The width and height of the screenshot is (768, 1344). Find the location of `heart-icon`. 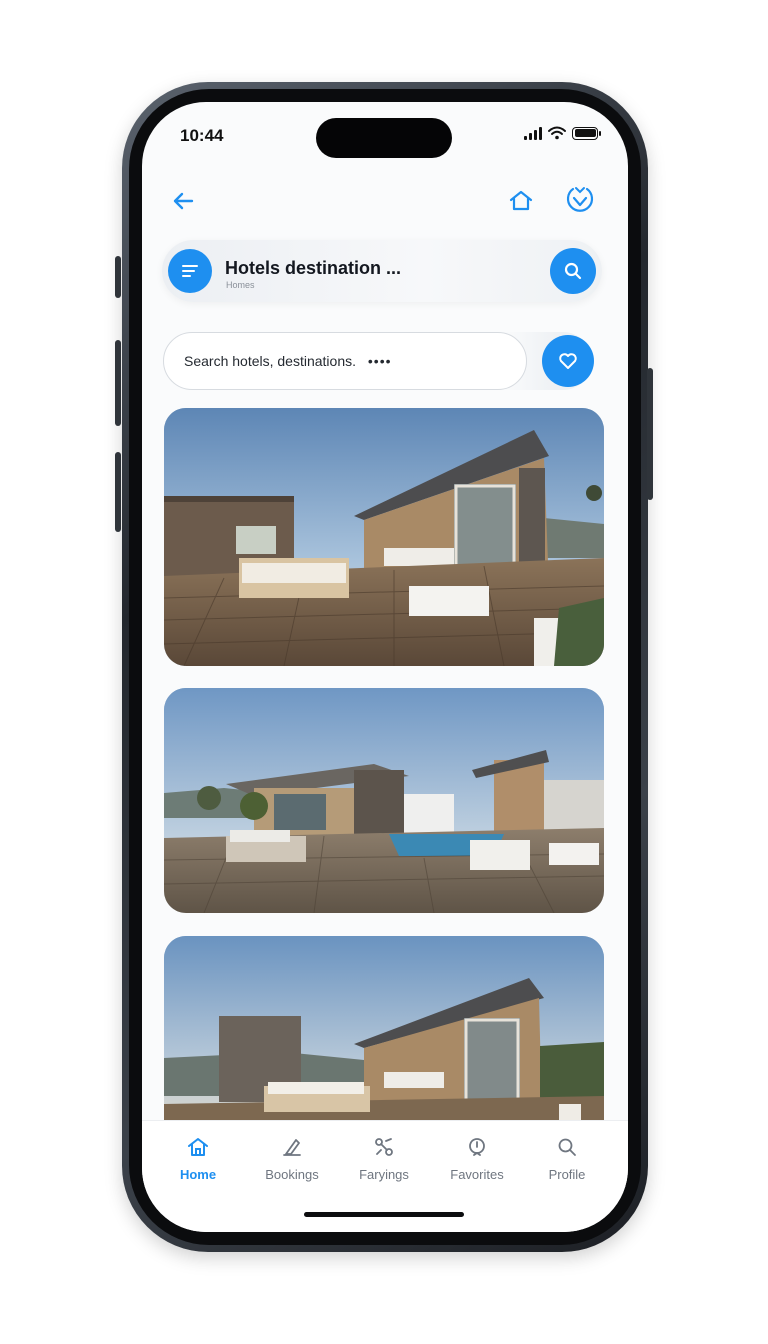

heart-icon is located at coordinates (568, 361).